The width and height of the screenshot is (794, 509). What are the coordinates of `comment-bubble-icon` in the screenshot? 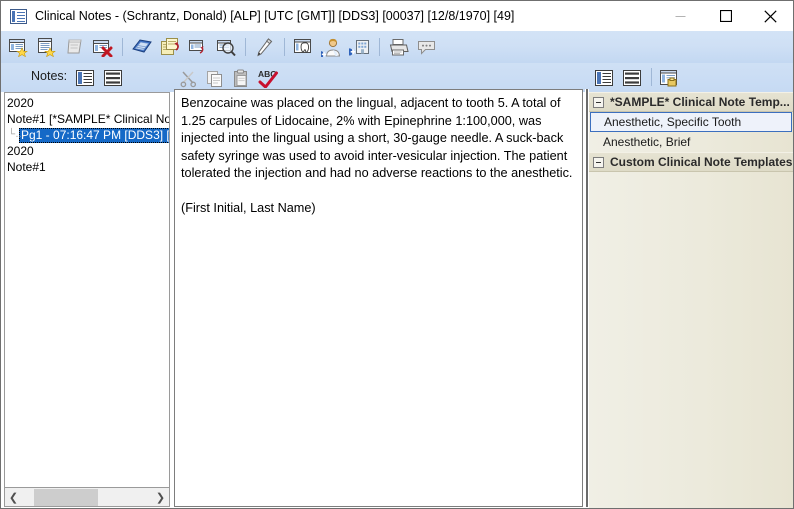 It's located at (426, 48).